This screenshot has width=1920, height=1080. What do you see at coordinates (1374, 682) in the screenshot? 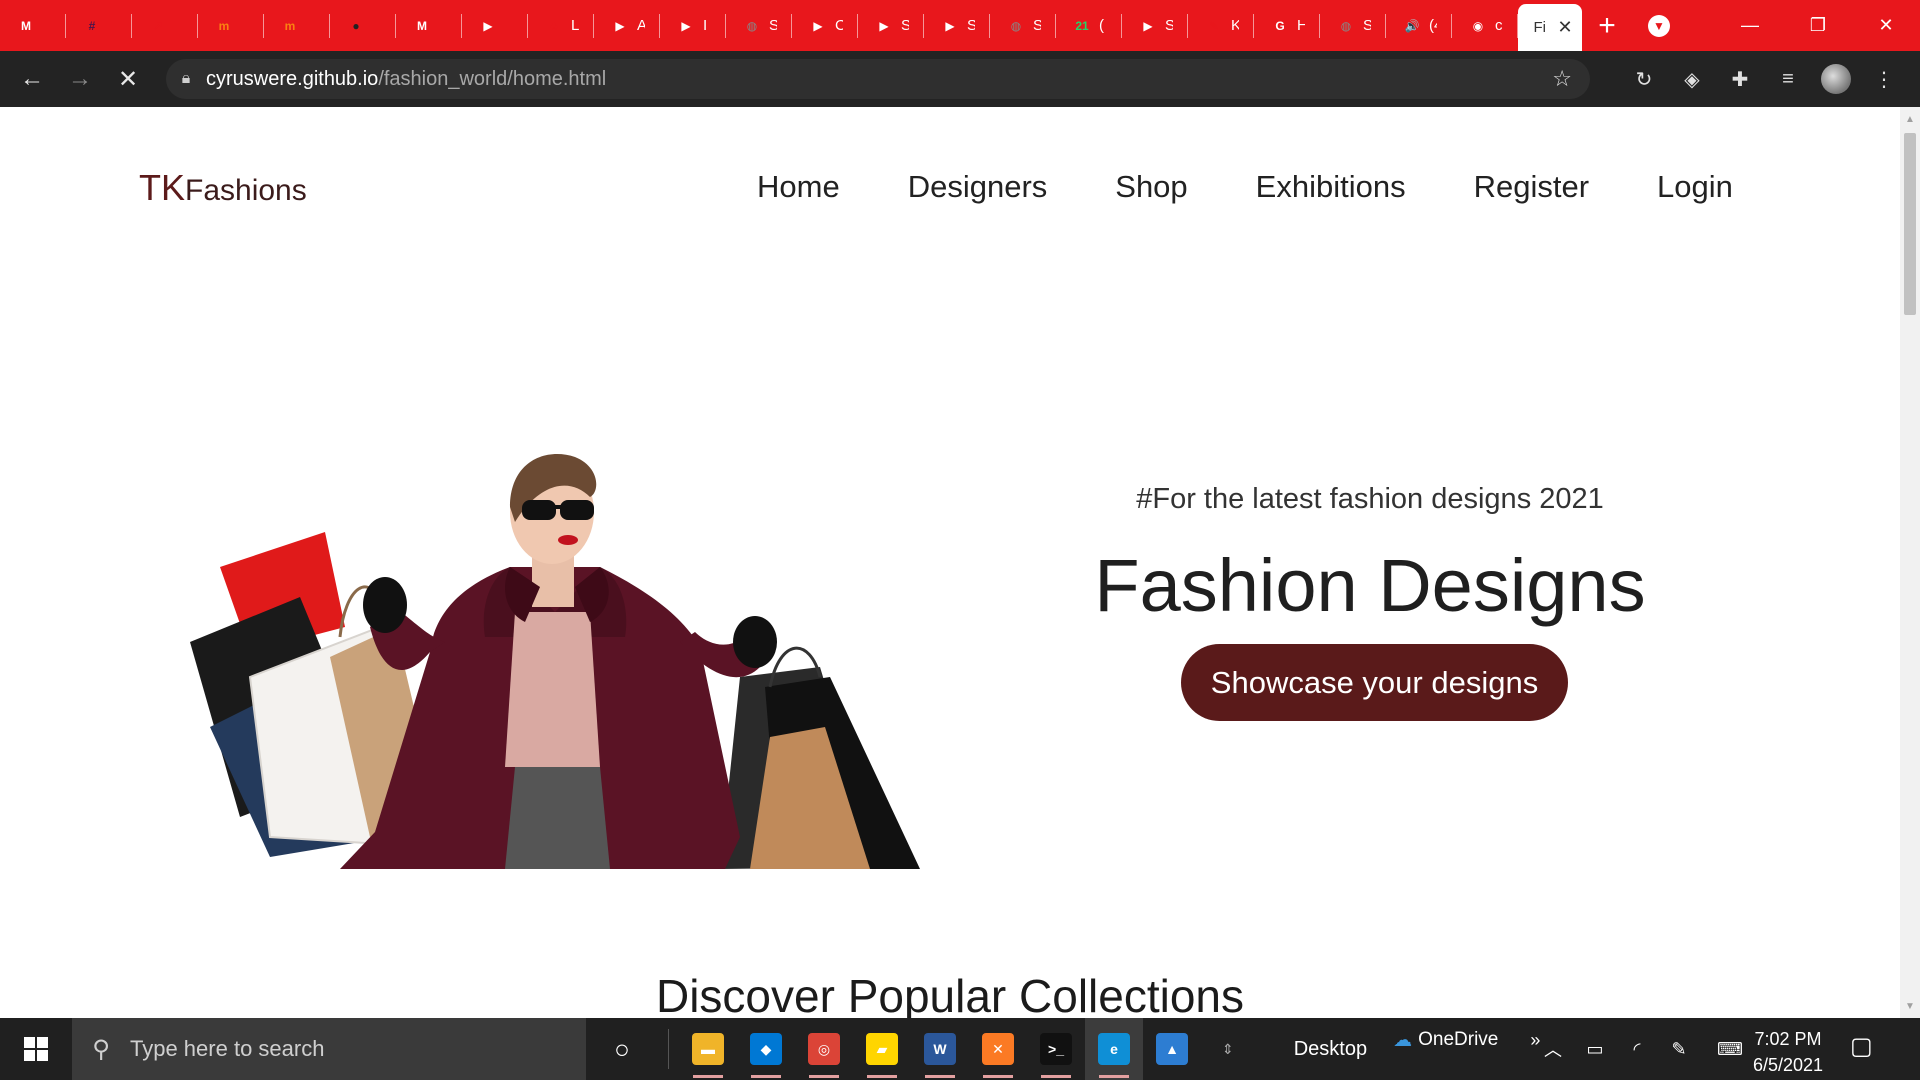
I see `showcase-designs-button: Showcase your designs` at bounding box center [1374, 682].